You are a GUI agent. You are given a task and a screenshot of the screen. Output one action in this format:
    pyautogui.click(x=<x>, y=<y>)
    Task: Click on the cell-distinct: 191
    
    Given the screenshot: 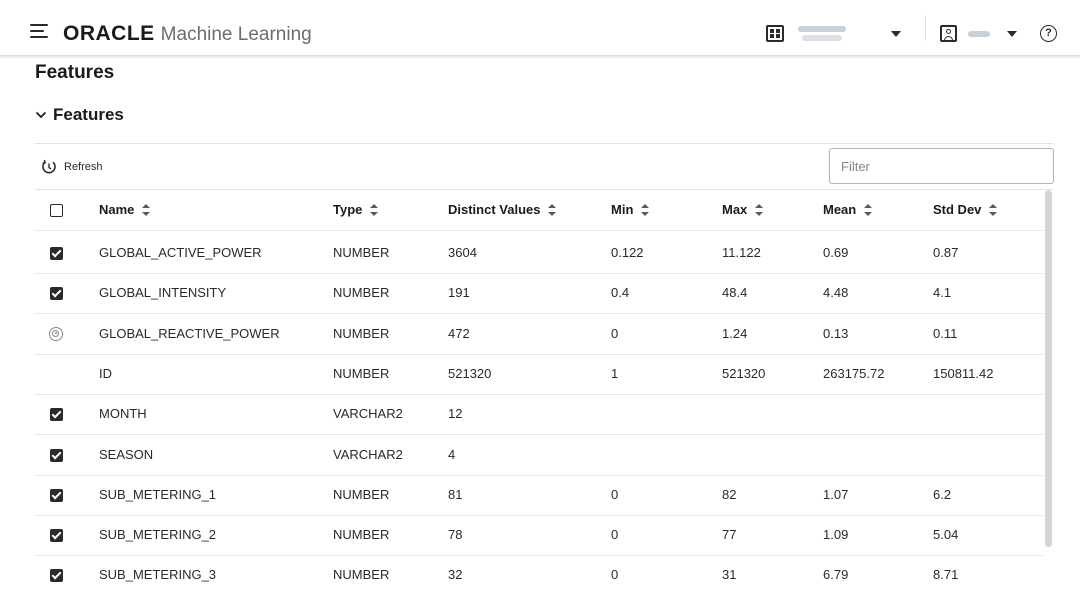 What is the action you would take?
    pyautogui.click(x=459, y=293)
    